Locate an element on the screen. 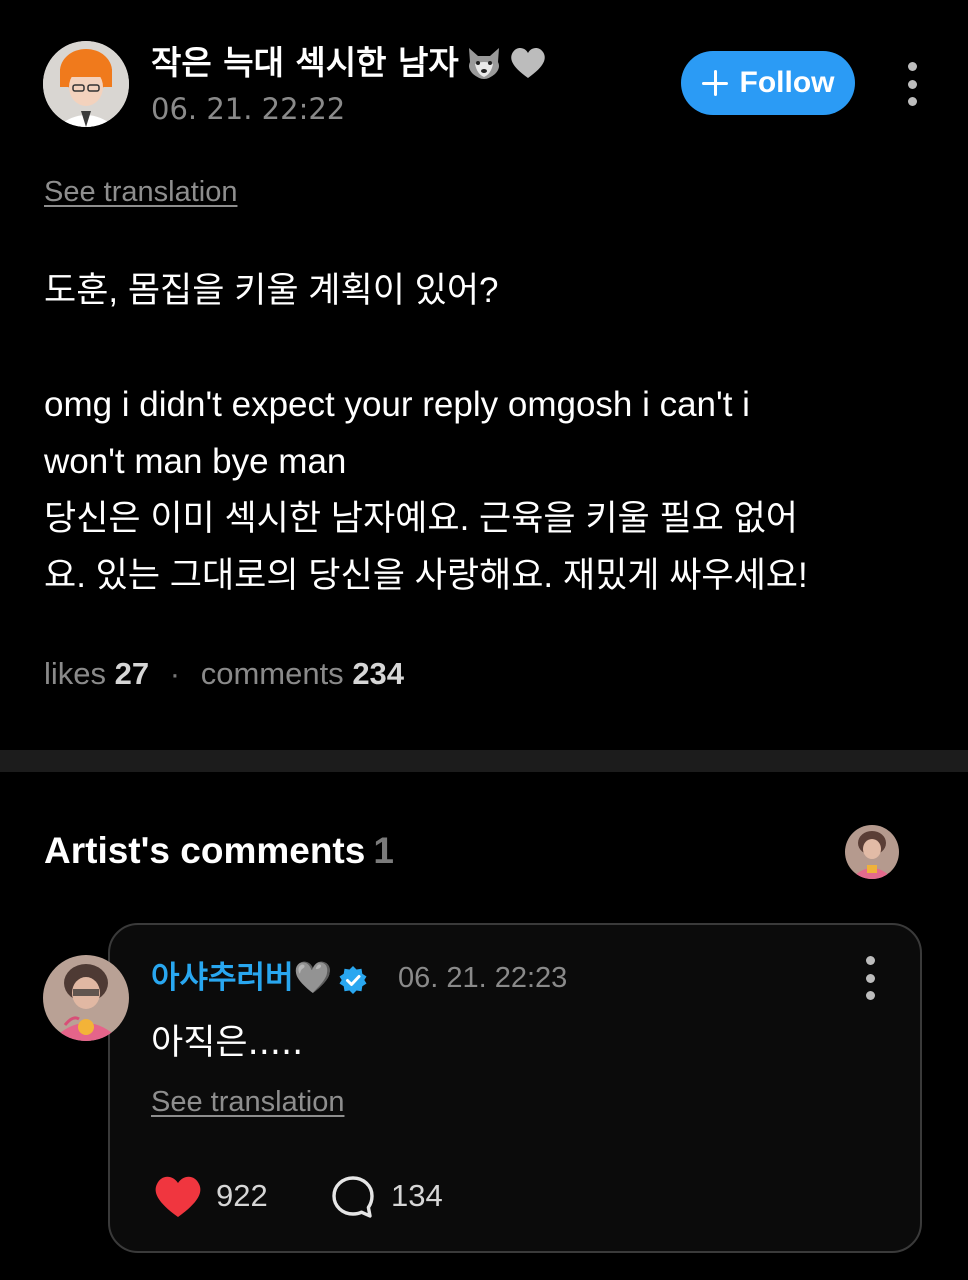 This screenshot has width=968, height=1280. artist-comment-timestamp: 06. 21. 22:23 is located at coordinates (483, 978).